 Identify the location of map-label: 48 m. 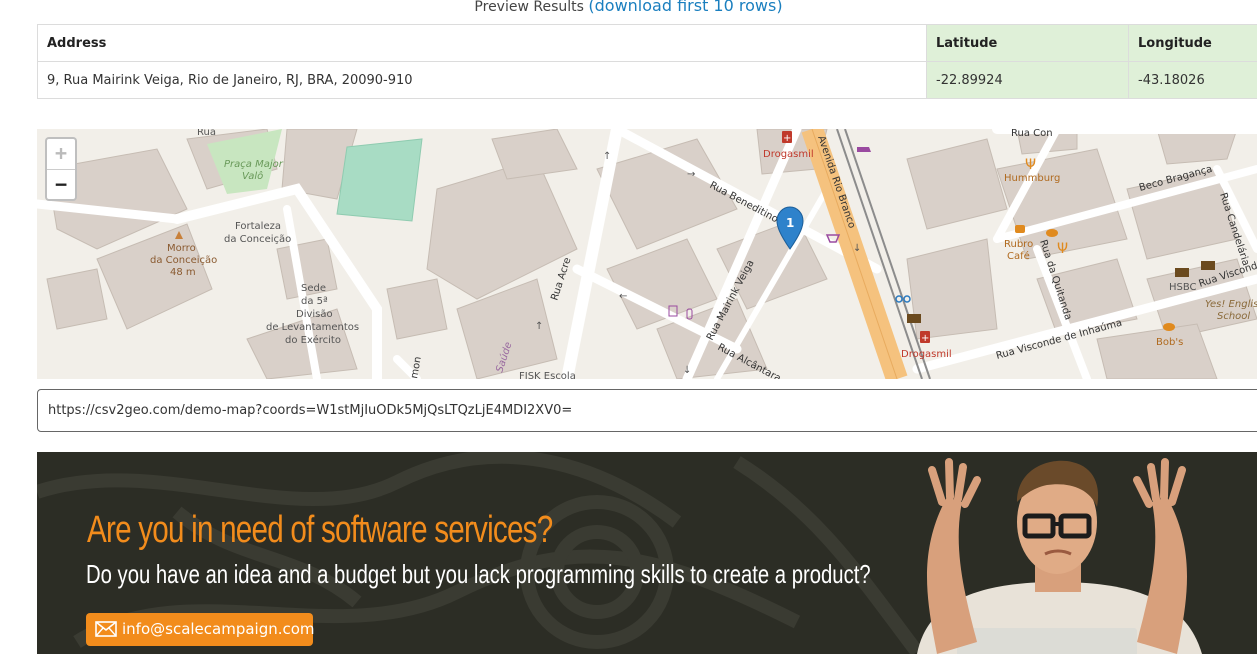
(183, 272).